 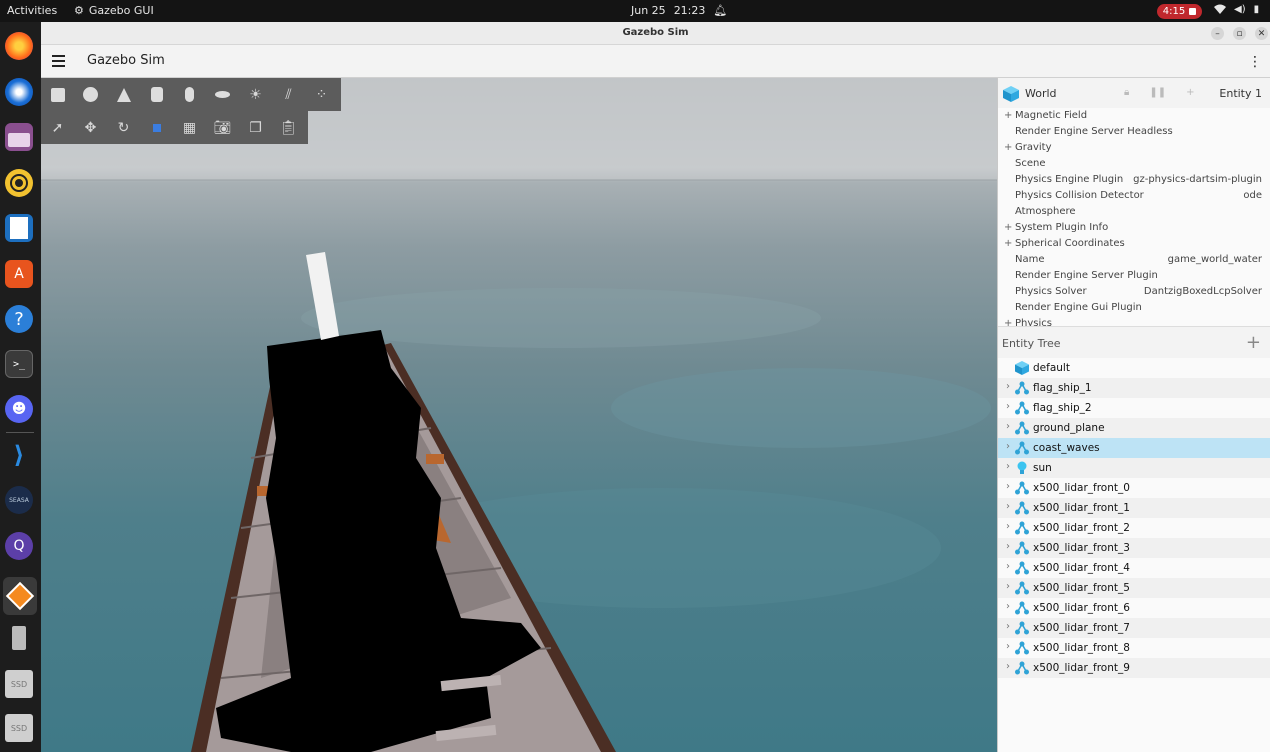 What do you see at coordinates (1134, 508) in the screenshot?
I see `tree-row-x500-lidar-front-1: › x500_lidar_front_1` at bounding box center [1134, 508].